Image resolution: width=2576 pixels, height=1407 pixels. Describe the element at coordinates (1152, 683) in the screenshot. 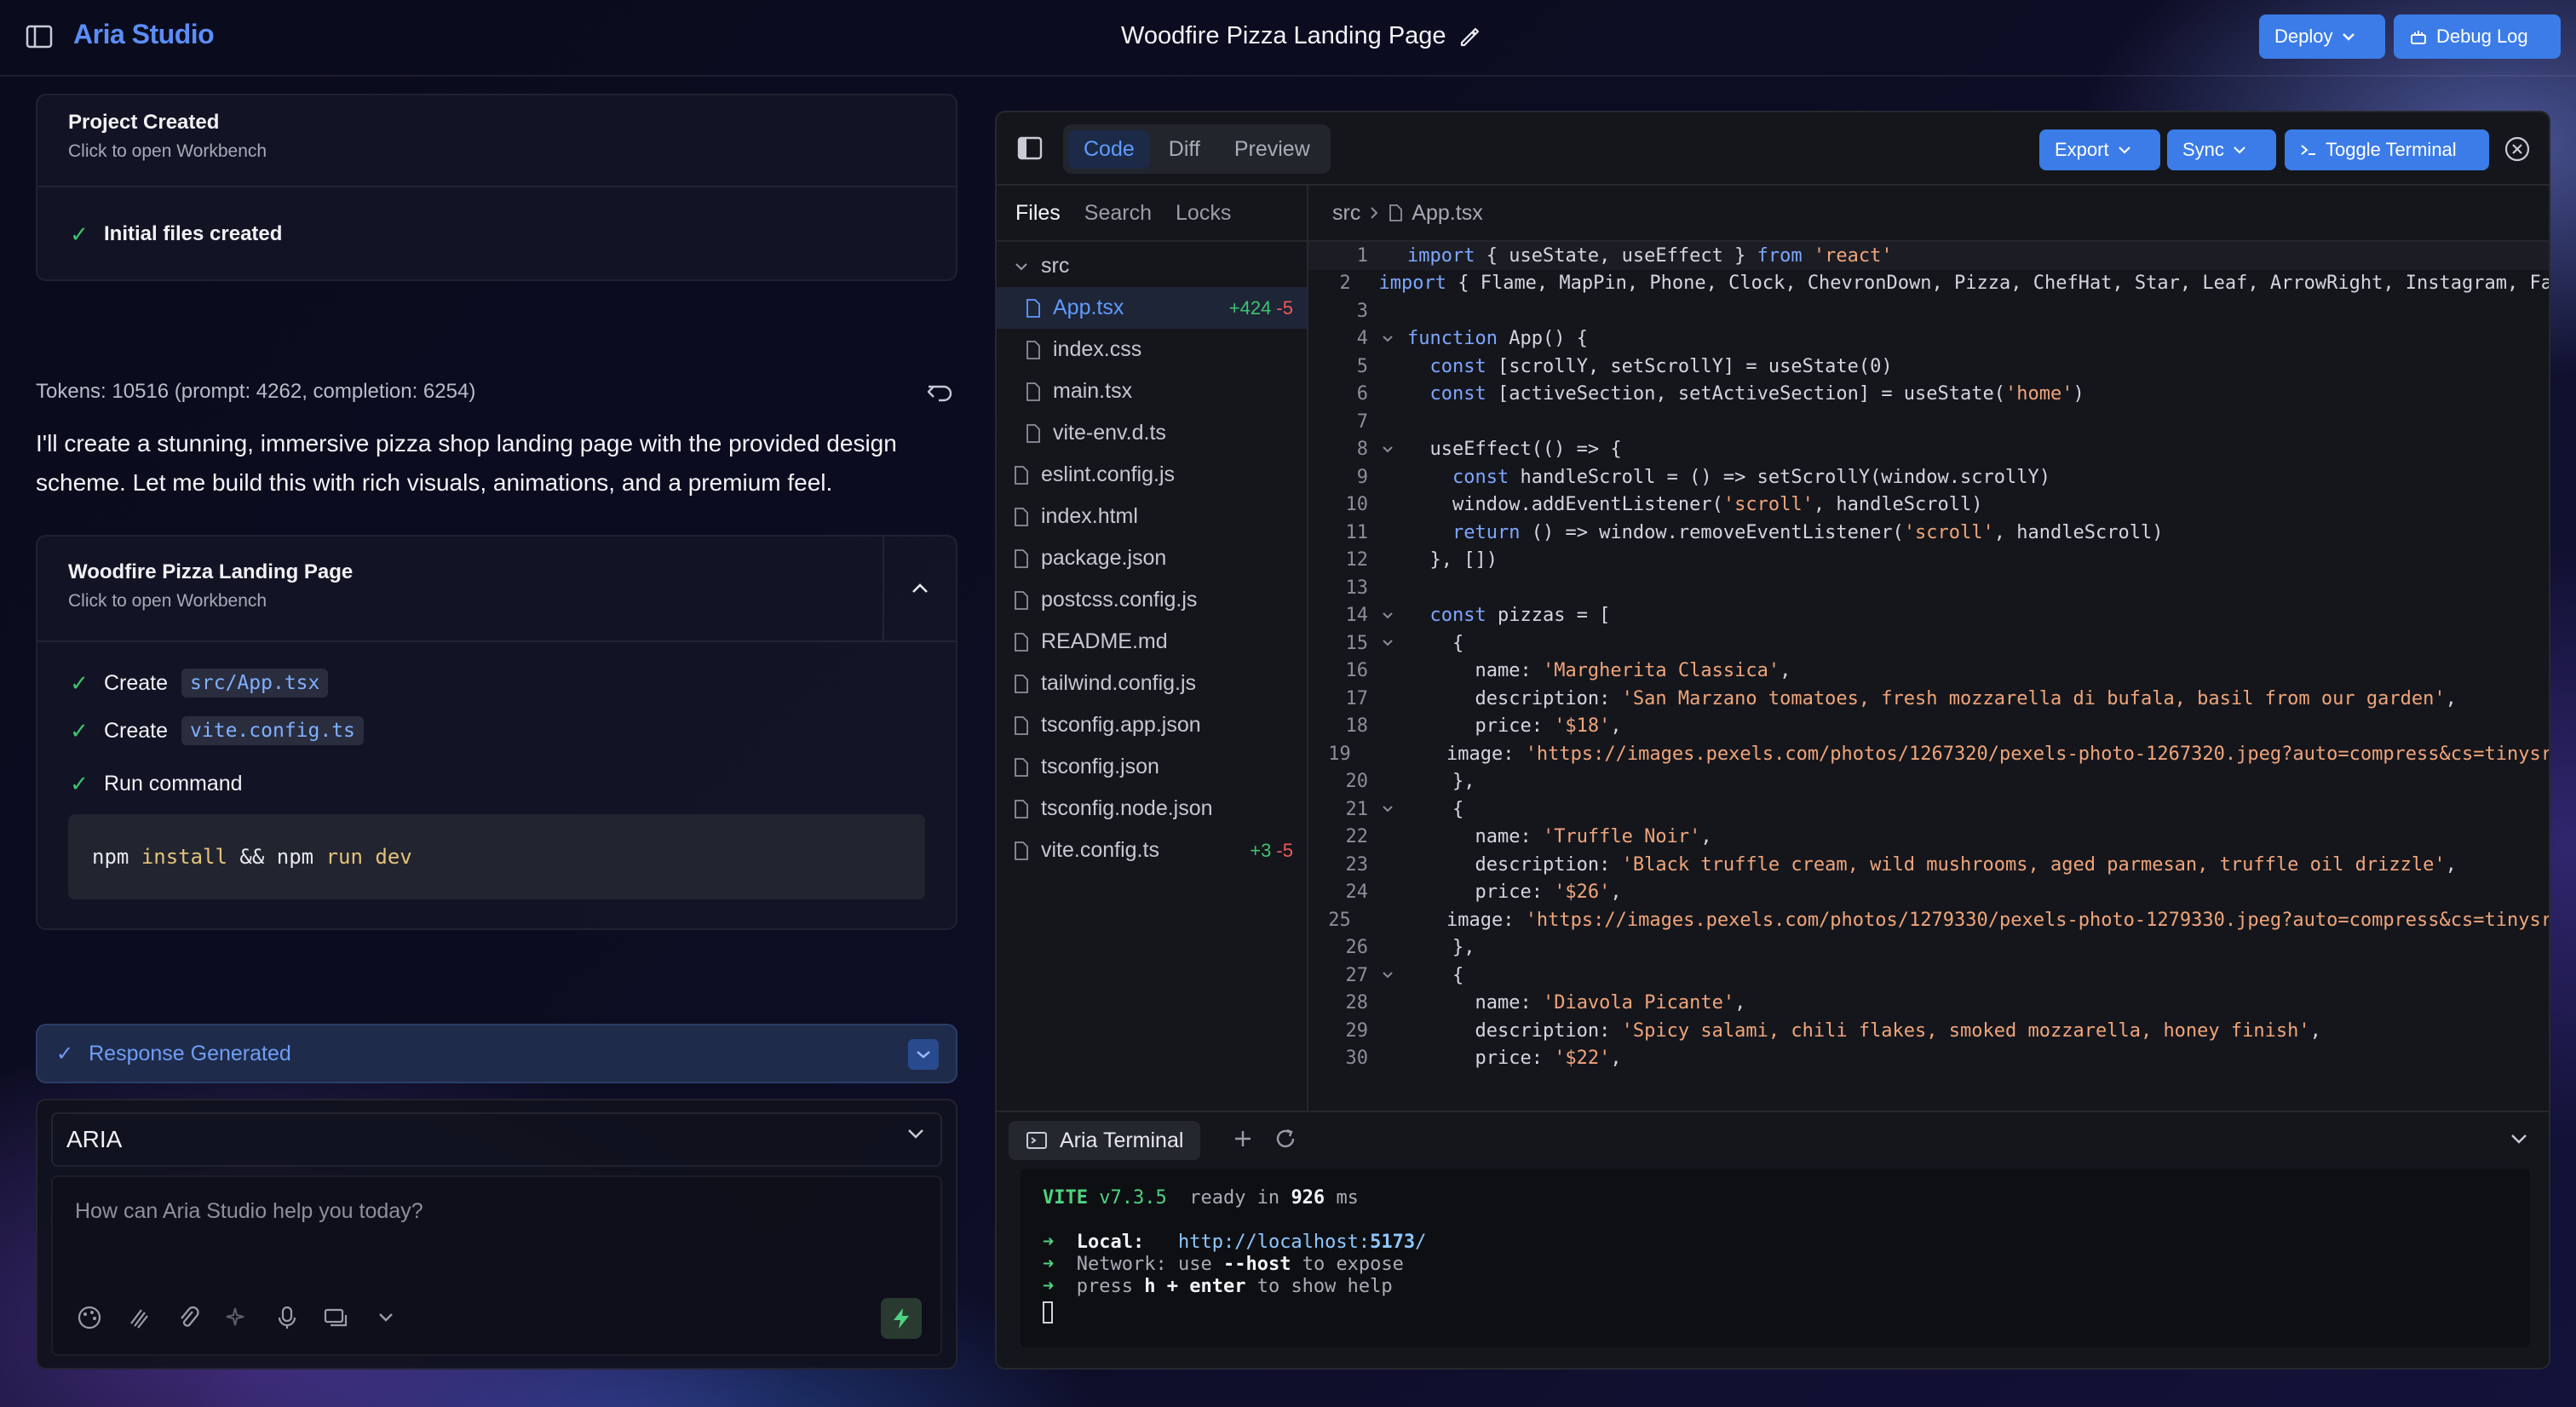

I see `file-item: tailwind.config.js` at that location.